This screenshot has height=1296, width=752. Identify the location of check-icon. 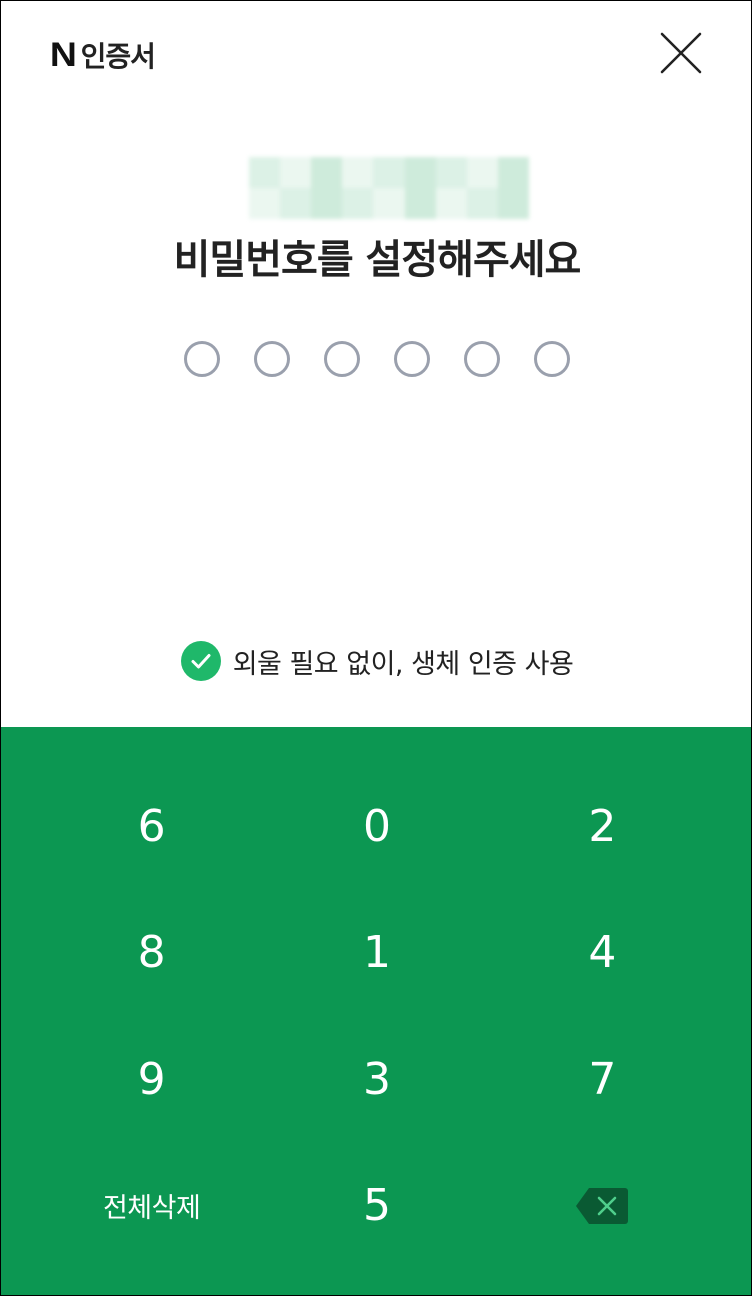
(200, 661).